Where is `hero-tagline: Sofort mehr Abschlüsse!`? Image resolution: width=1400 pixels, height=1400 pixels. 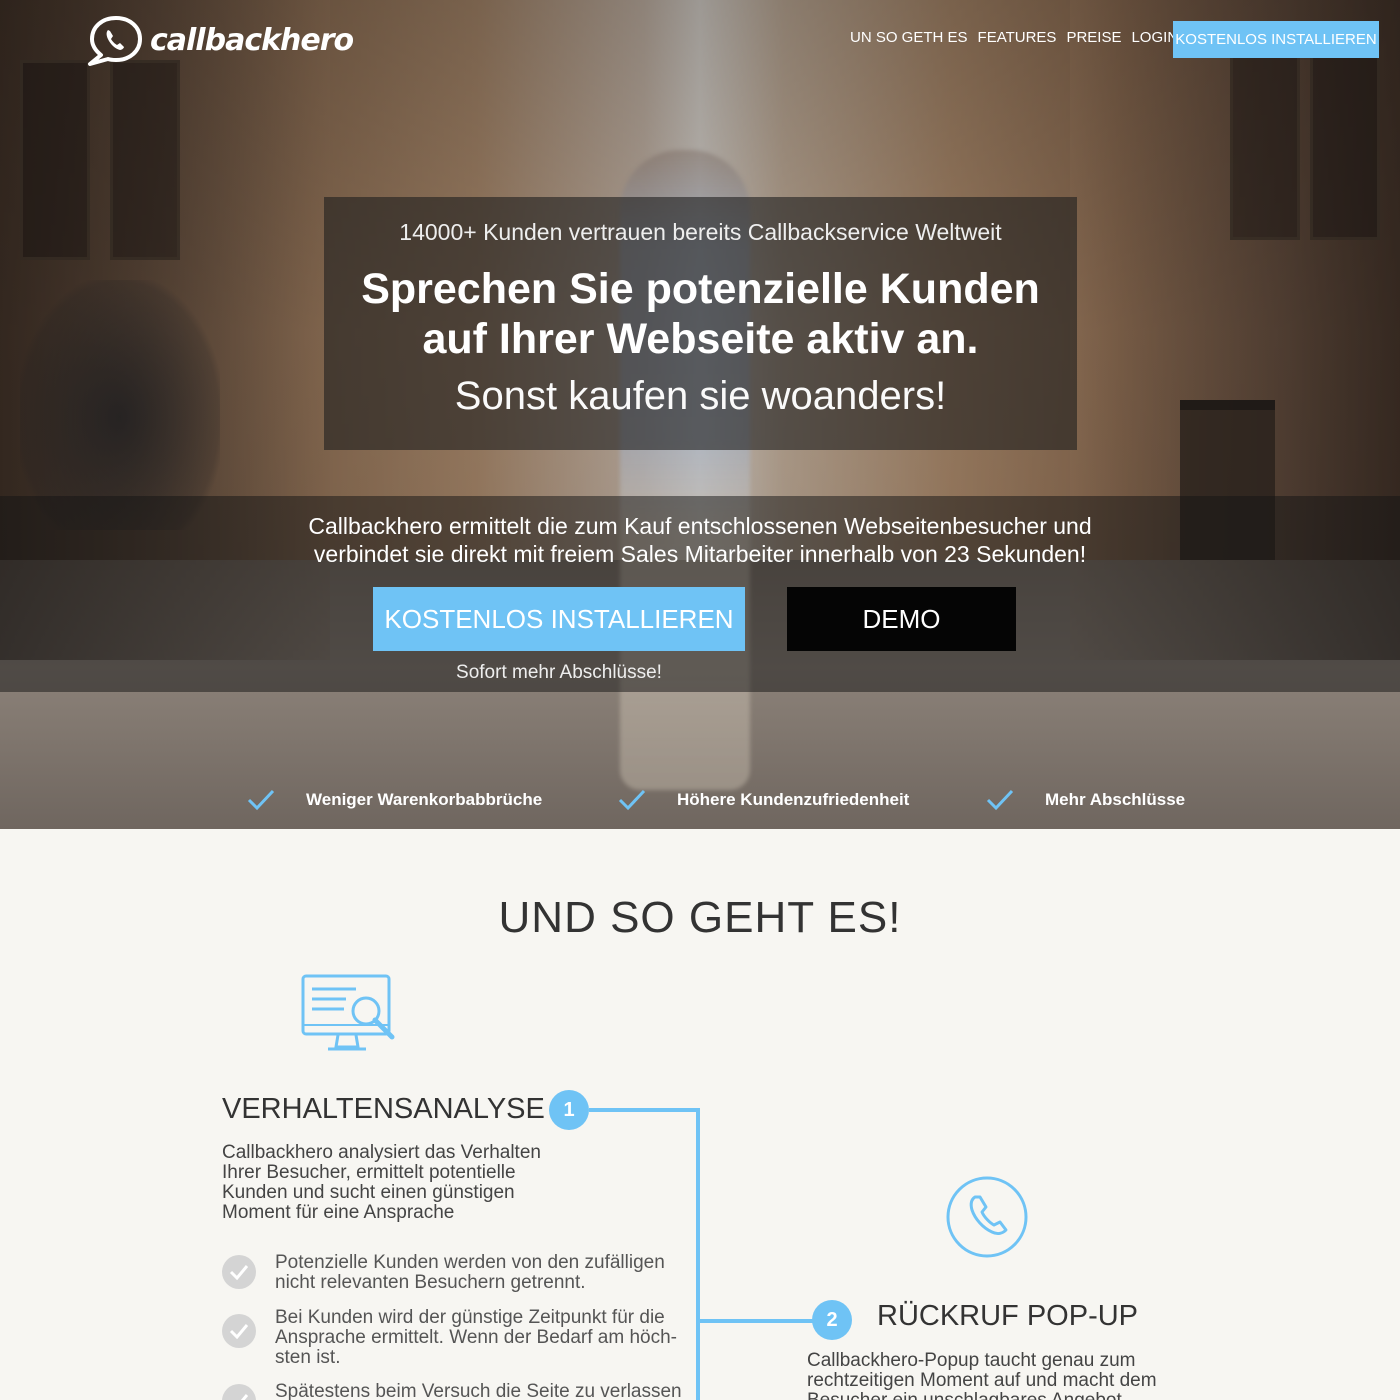 hero-tagline: Sofort mehr Abschlüsse! is located at coordinates (559, 672).